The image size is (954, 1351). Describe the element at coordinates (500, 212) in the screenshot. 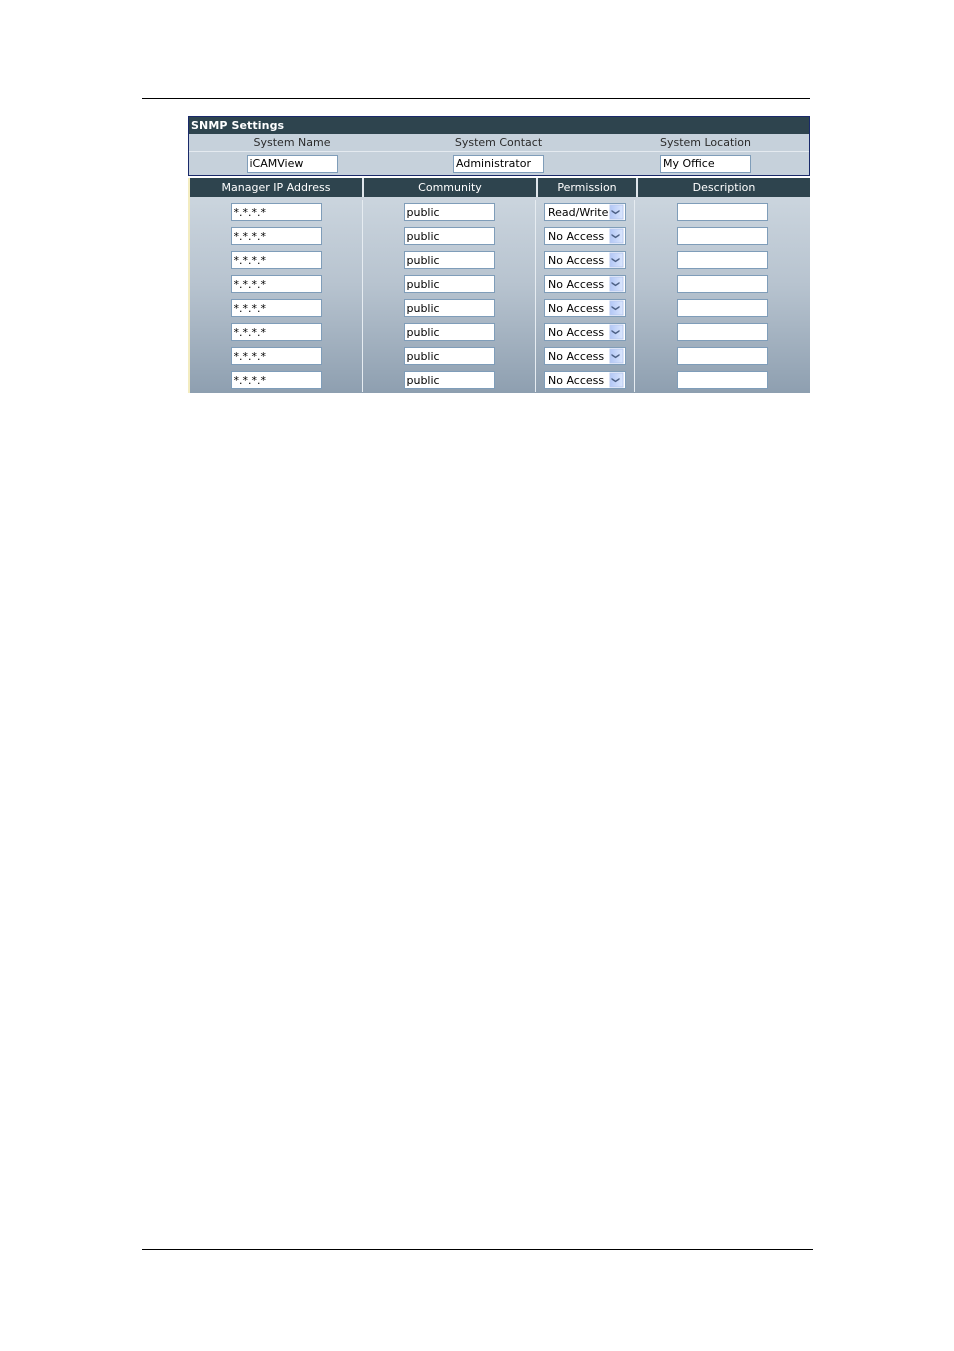

I see `table-row: Read/Write ❯` at that location.